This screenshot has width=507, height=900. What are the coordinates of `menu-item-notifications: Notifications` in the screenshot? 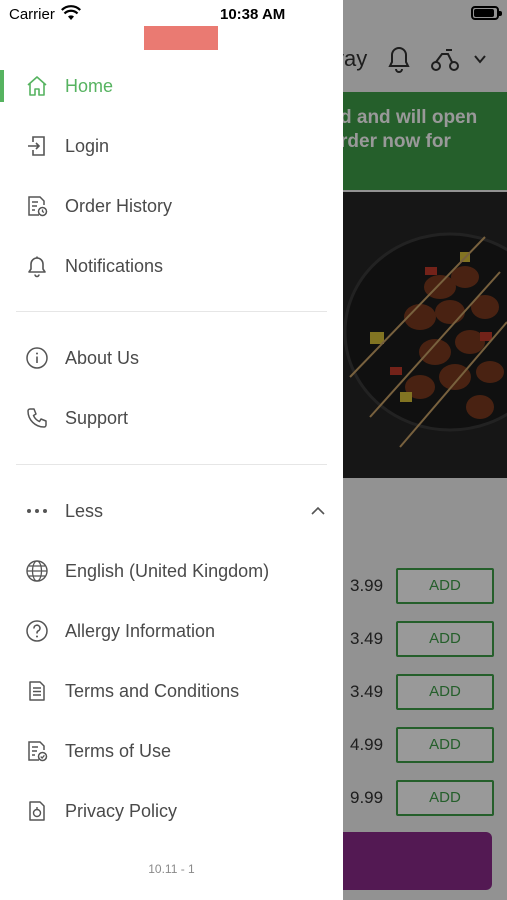 It's located at (171, 266).